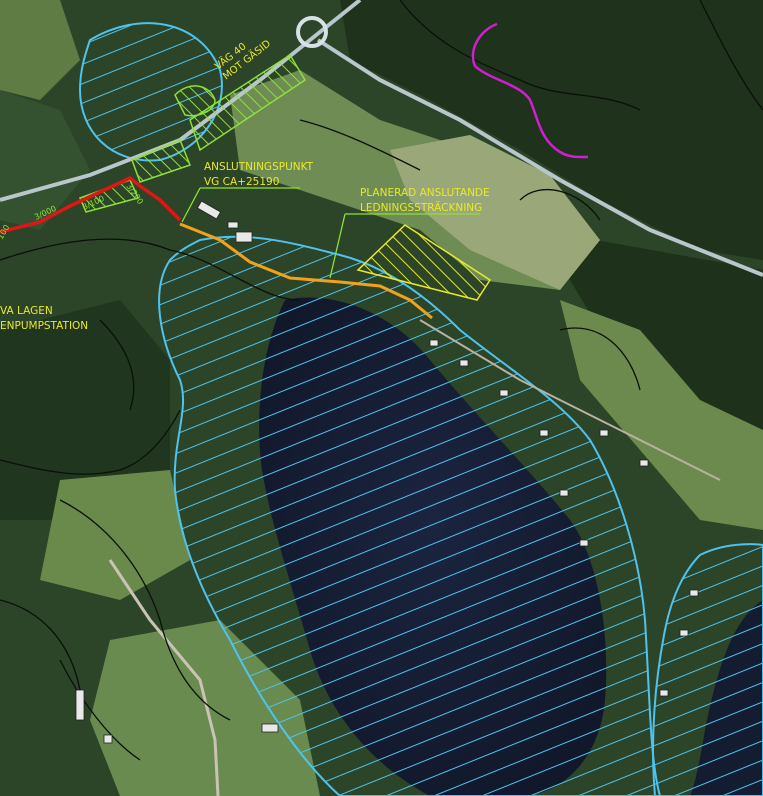 The image size is (763, 796). I want to click on label-planned-subtitle: LEDNINGSSTRÄCKNING, so click(421, 207).